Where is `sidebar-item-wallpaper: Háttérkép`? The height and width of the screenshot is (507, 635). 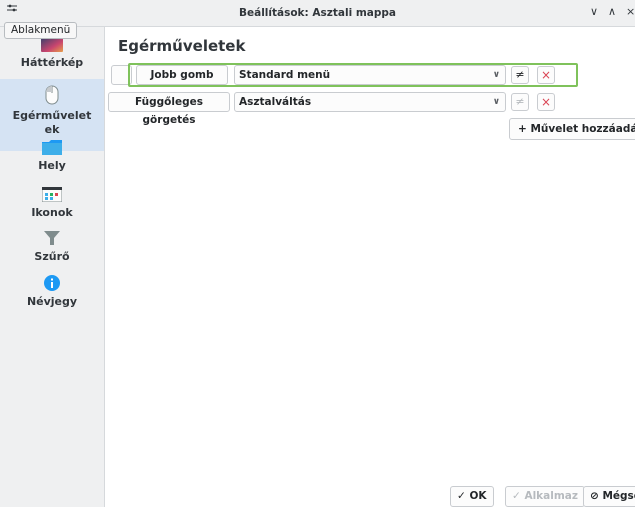 sidebar-item-wallpaper: Háttérkép is located at coordinates (52, 54).